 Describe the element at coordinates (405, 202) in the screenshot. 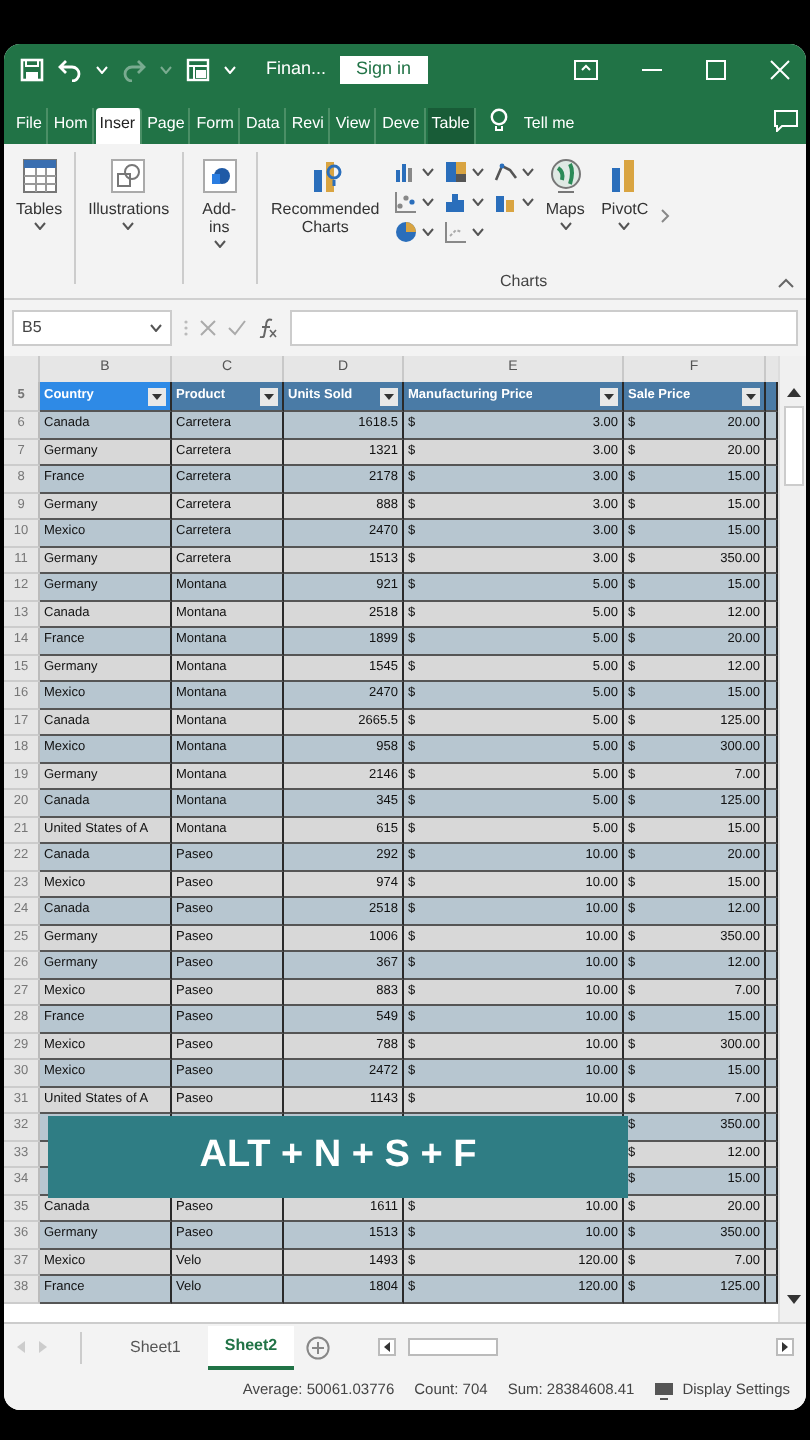

I see `scatter-chart-icon` at that location.